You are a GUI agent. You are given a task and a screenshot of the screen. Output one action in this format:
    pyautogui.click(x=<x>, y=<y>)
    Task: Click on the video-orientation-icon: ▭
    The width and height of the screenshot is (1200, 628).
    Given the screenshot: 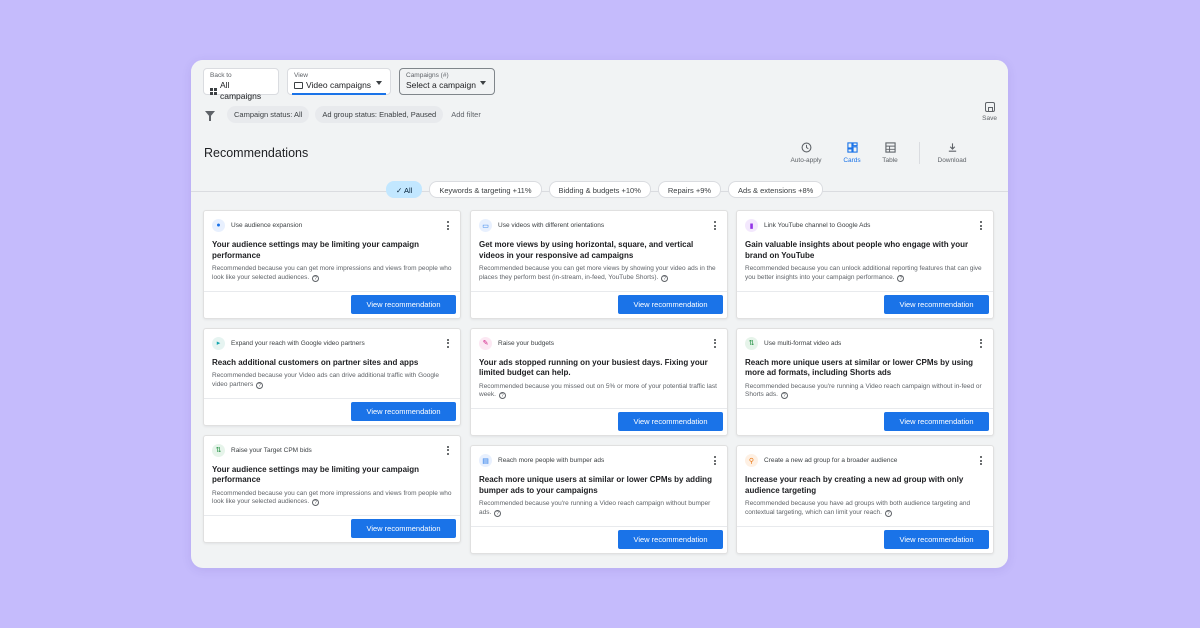 What is the action you would take?
    pyautogui.click(x=485, y=225)
    